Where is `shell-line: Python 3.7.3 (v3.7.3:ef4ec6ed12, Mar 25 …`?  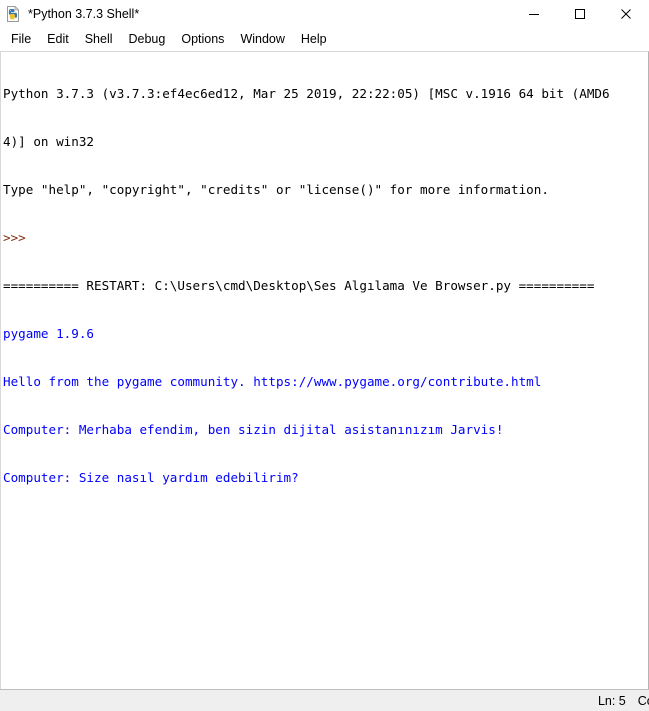
shell-line: Python 3.7.3 (v3.7.3:ef4ec6ed12, Mar 25 … is located at coordinates (306, 93).